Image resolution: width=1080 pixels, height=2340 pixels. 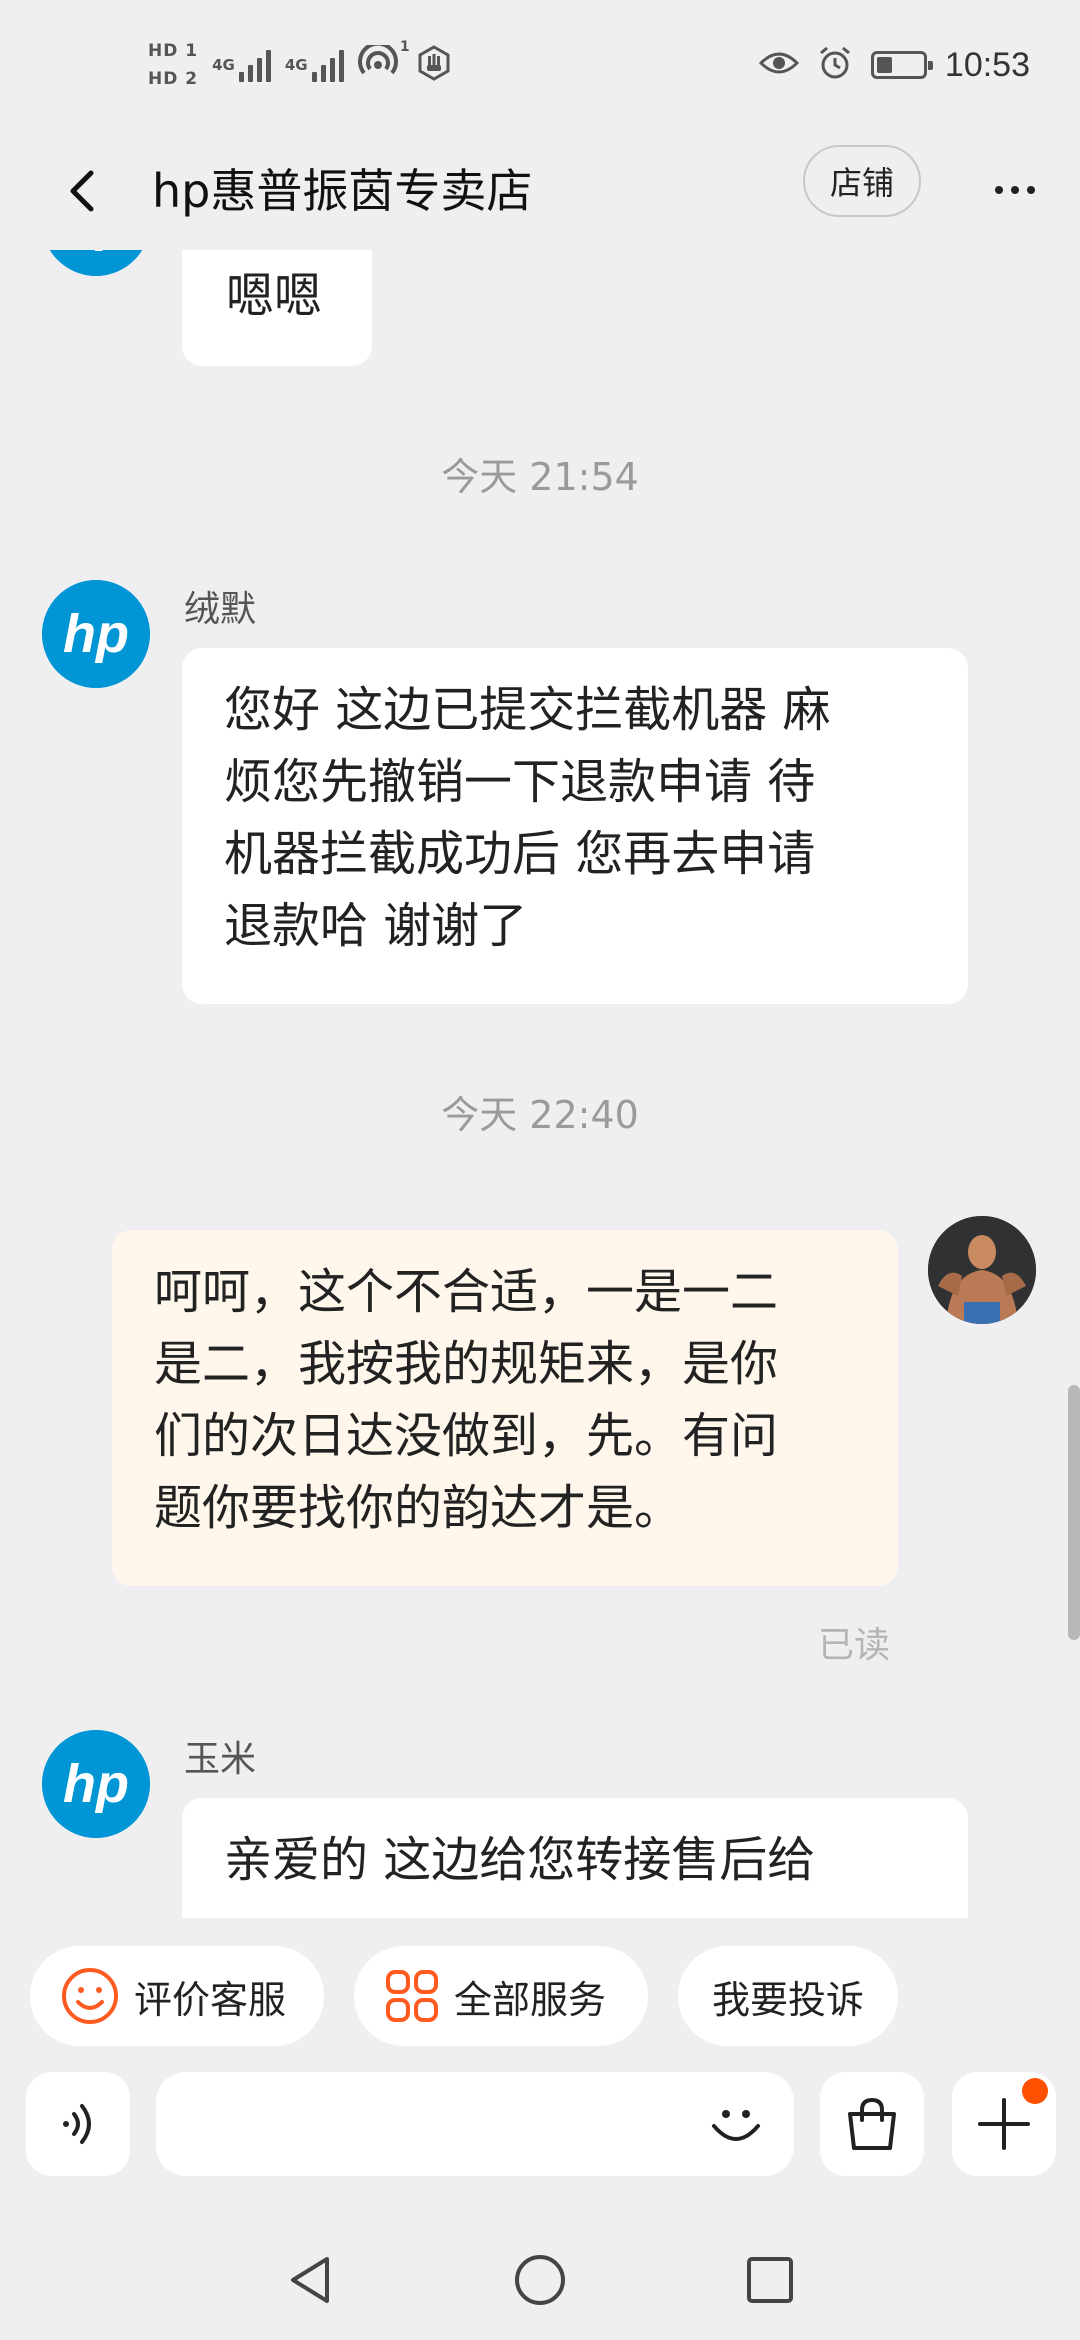 I want to click on hd1-indicator: HD 1, so click(x=173, y=51).